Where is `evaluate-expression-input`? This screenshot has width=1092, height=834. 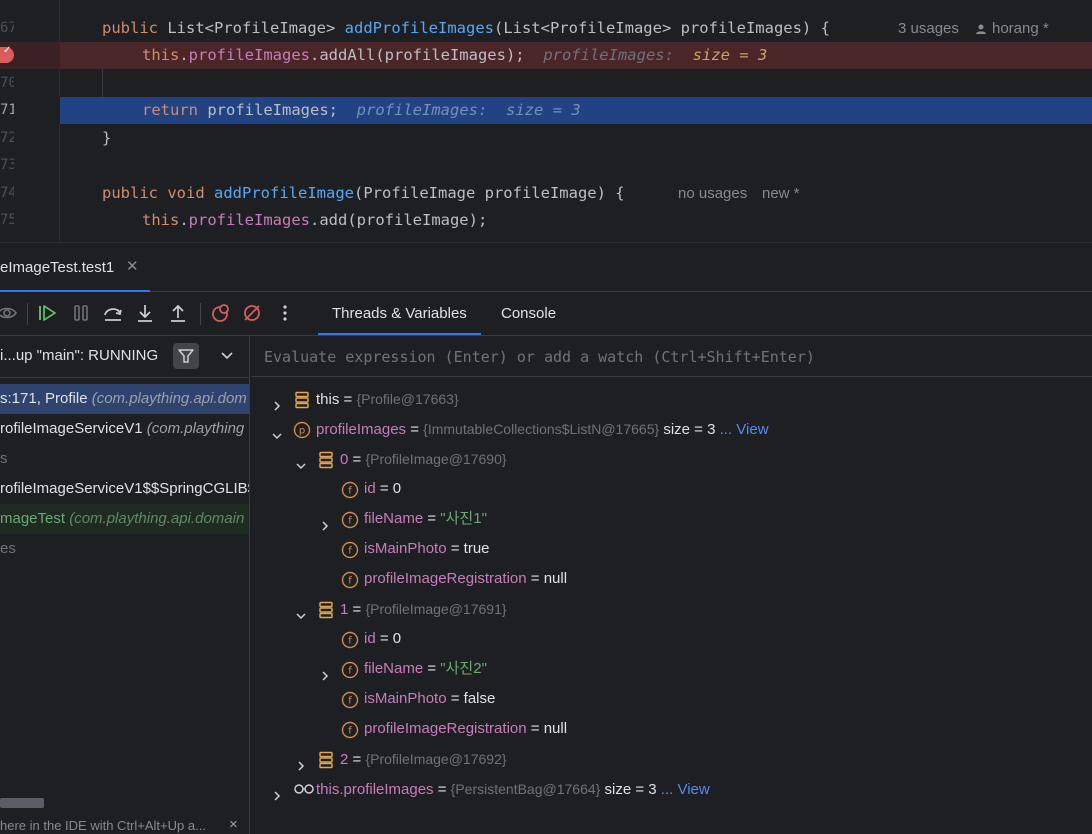 evaluate-expression-input is located at coordinates (664, 357).